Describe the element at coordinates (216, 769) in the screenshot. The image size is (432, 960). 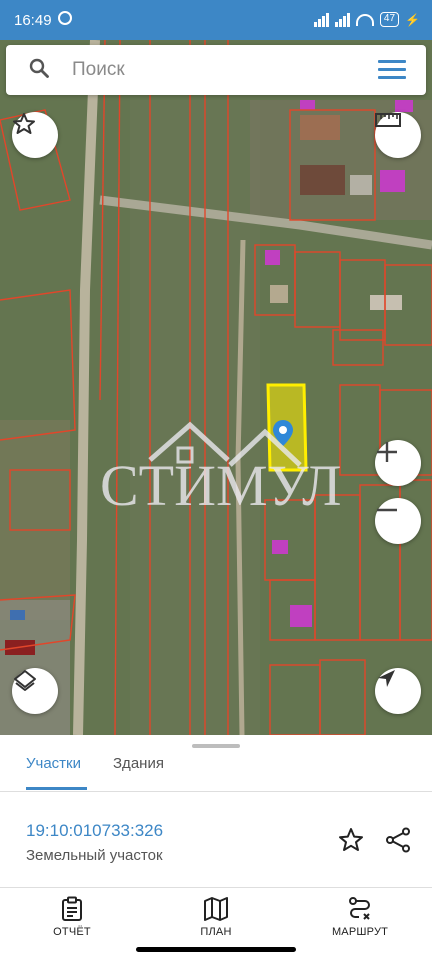
I see `panel-tabs: Участки Здания` at that location.